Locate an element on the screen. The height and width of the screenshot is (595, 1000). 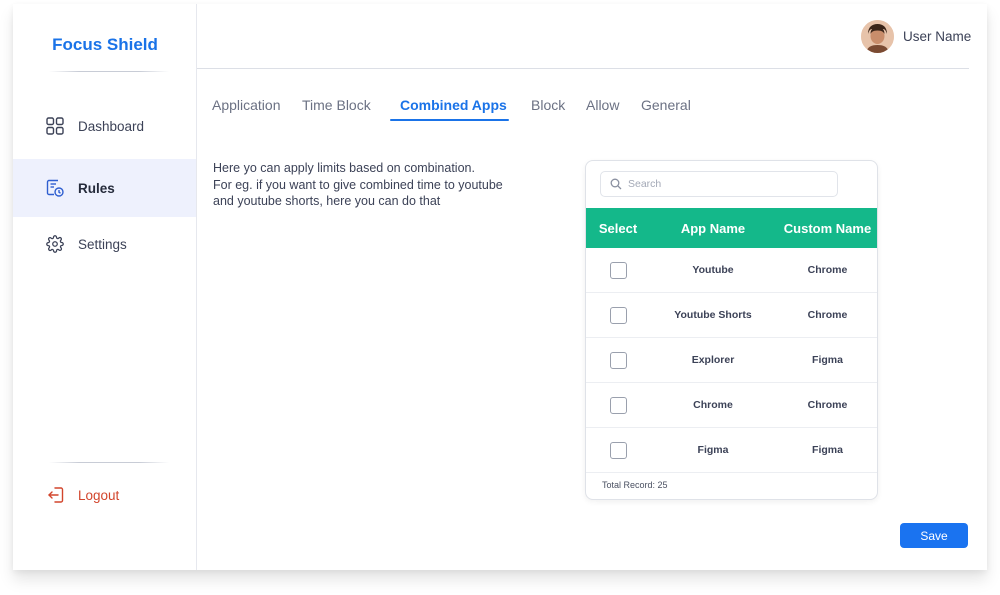
grid-icon is located at coordinates (55, 126).